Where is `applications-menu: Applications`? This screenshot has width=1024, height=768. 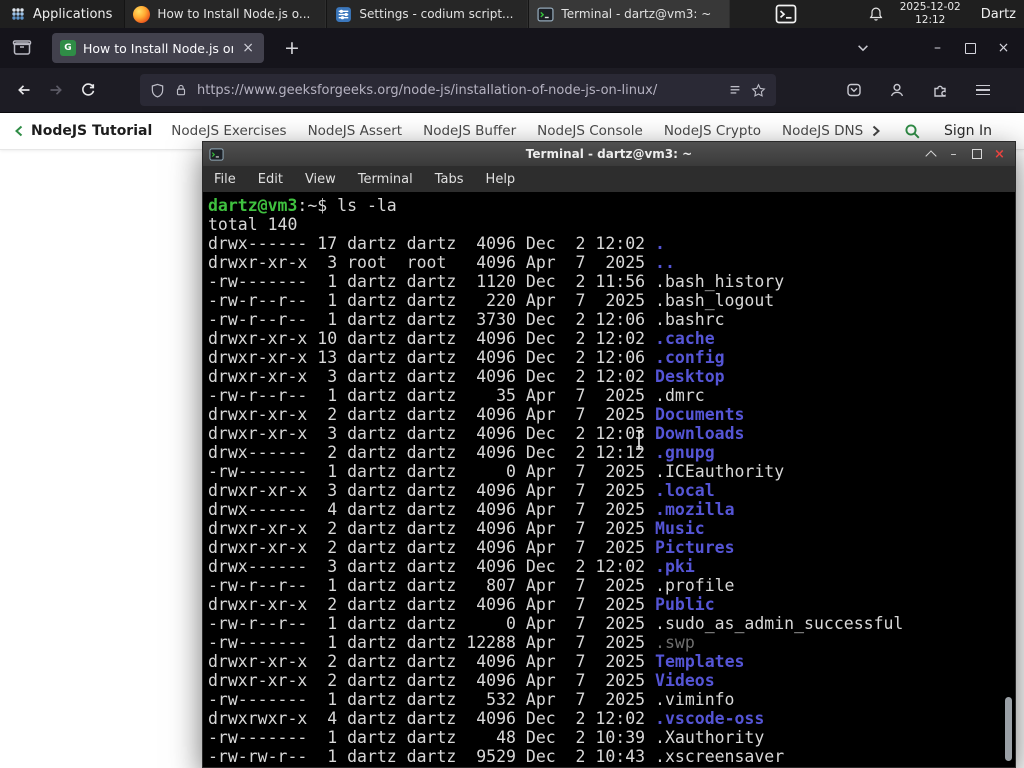
applications-menu: Applications is located at coordinates (61, 14).